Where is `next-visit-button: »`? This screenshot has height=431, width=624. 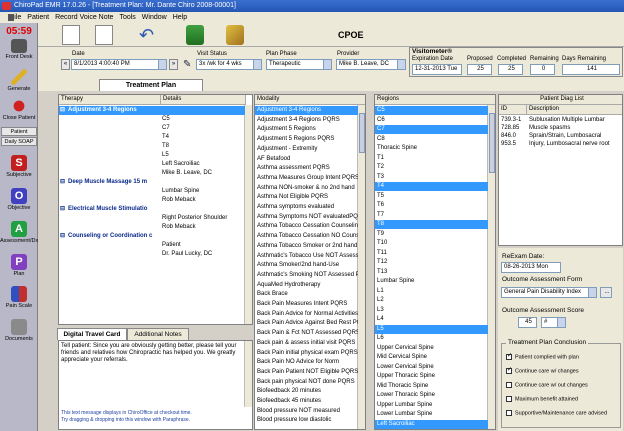 next-visit-button: » is located at coordinates (173, 64).